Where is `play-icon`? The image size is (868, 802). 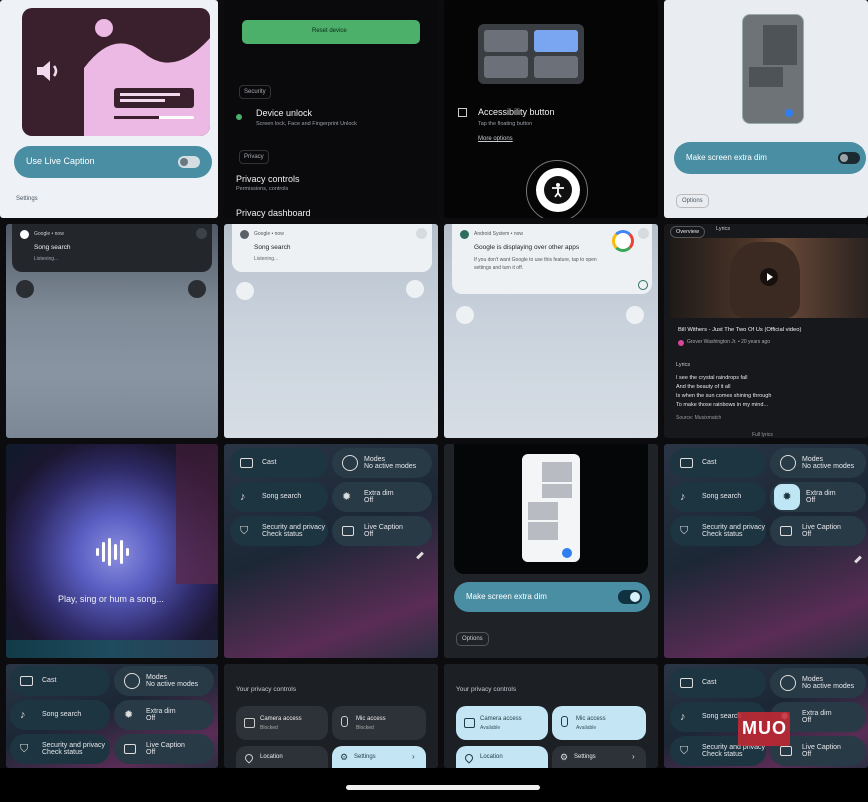
play-icon is located at coordinates (769, 277).